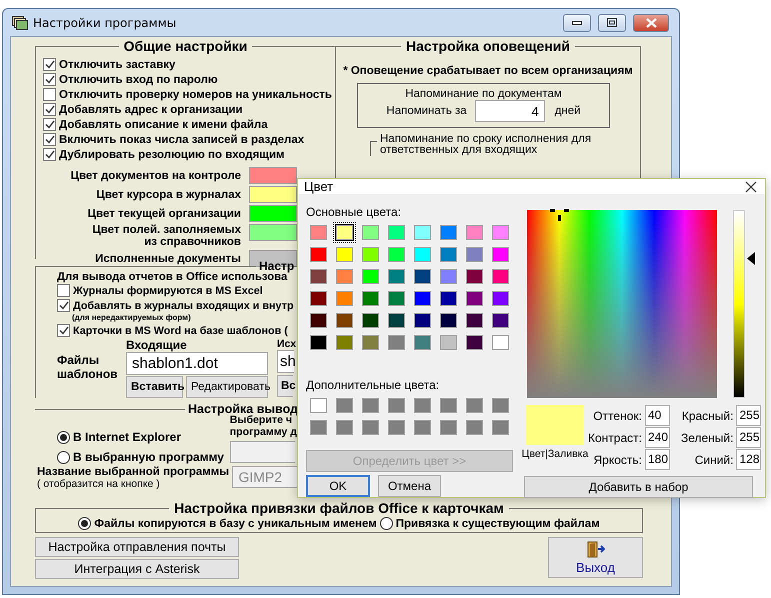 Image resolution: width=771 pixels, height=598 pixels. What do you see at coordinates (285, 386) in the screenshot?
I see `template-button: Вс` at bounding box center [285, 386].